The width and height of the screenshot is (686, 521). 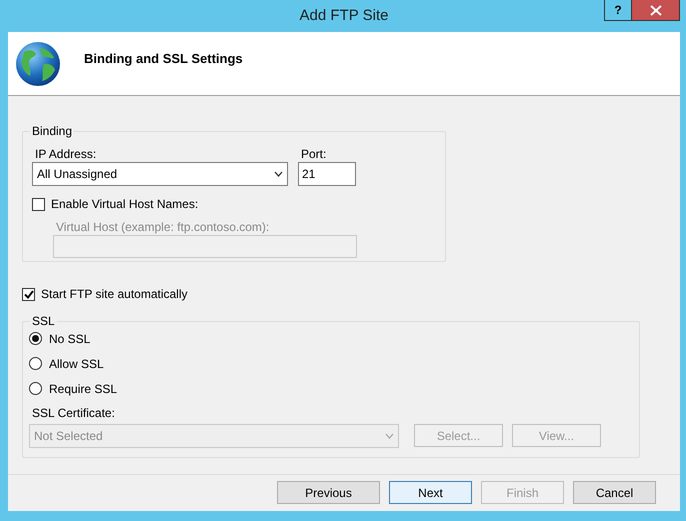 What do you see at coordinates (160, 174) in the screenshot?
I see `ip-address-dropdown: All Unassigned` at bounding box center [160, 174].